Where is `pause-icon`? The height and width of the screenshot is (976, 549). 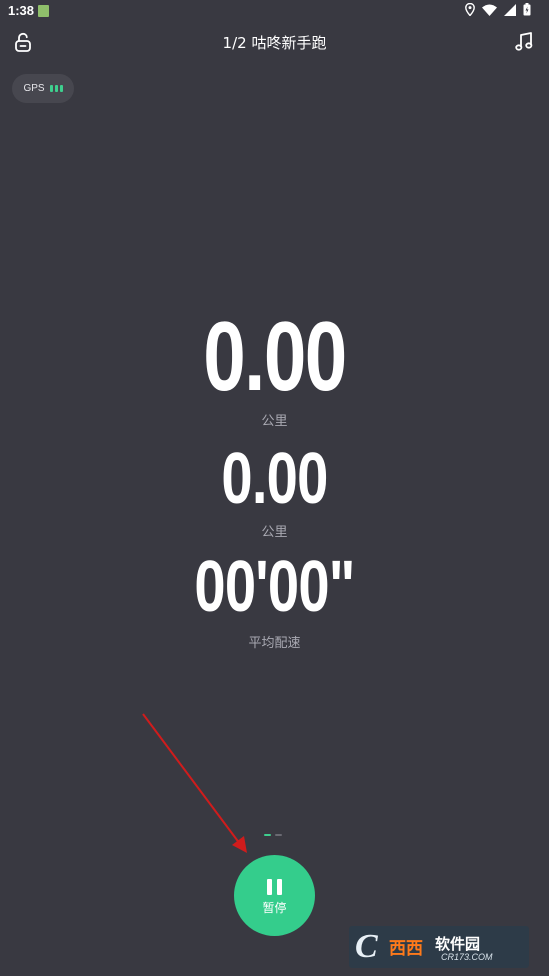 pause-icon is located at coordinates (274, 887).